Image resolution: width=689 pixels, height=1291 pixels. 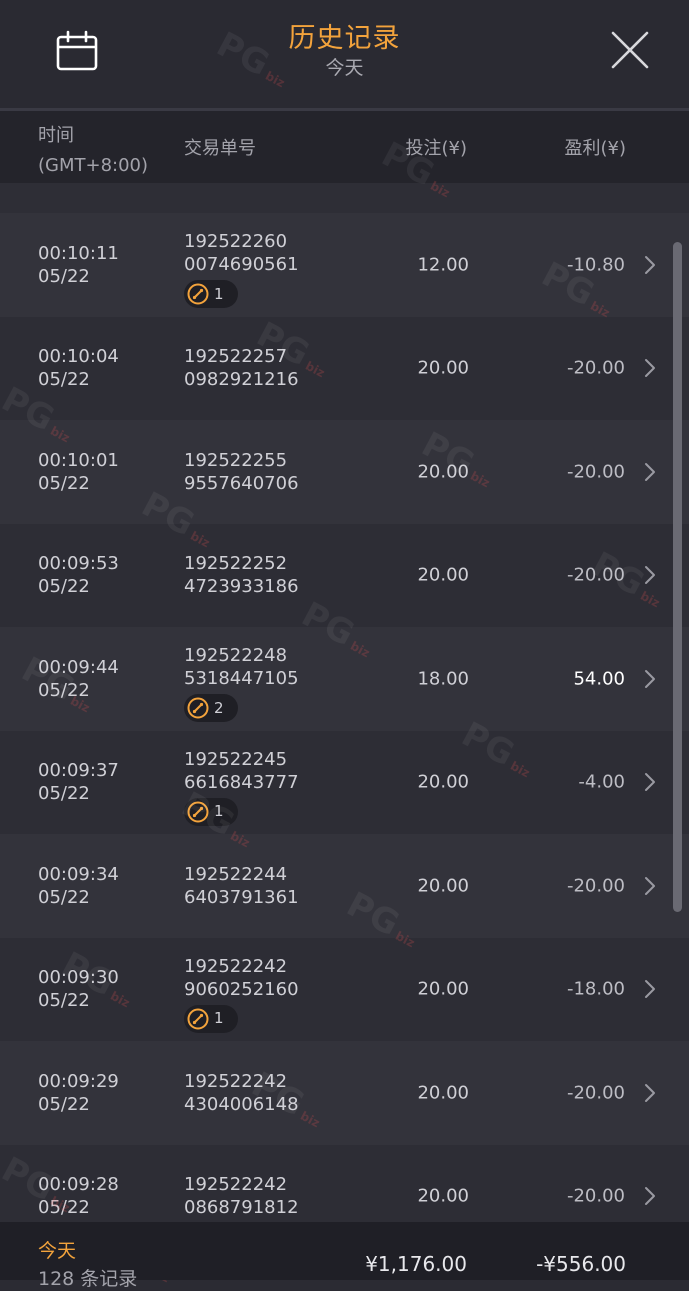 I want to click on record-order-line1: 192522252, so click(x=236, y=564).